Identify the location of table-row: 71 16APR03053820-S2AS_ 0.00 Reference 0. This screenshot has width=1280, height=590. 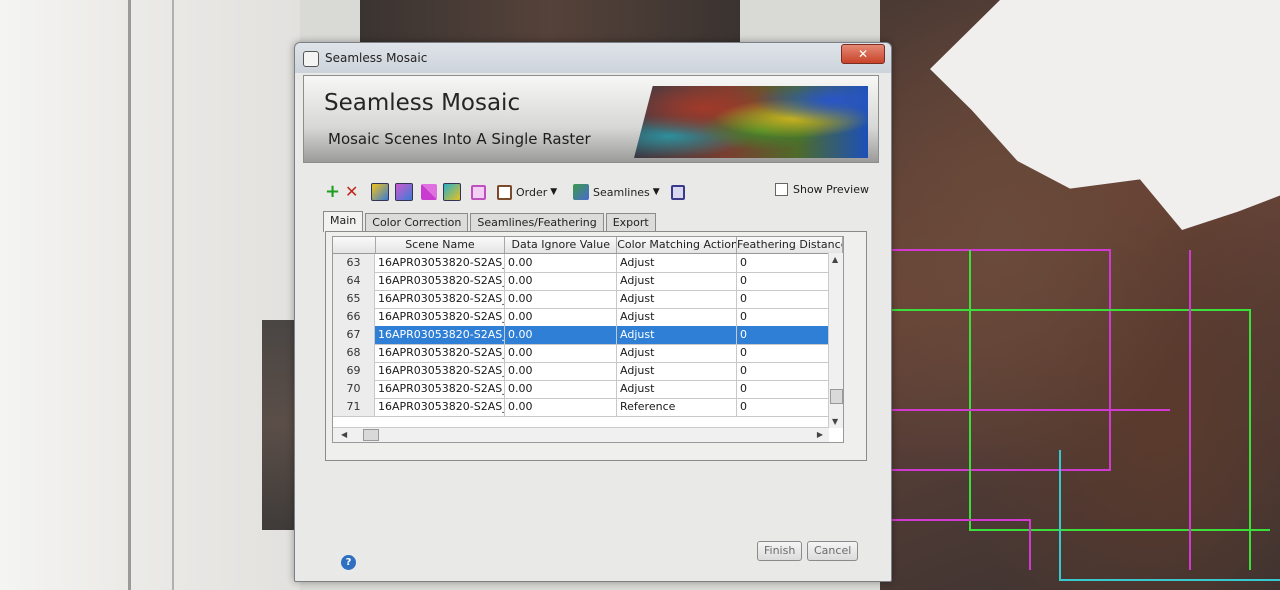
(588, 407).